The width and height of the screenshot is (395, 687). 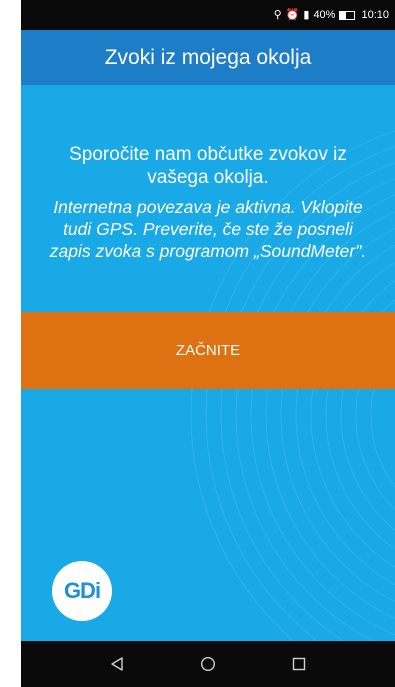 I want to click on battery-percent: 40%, so click(x=324, y=15).